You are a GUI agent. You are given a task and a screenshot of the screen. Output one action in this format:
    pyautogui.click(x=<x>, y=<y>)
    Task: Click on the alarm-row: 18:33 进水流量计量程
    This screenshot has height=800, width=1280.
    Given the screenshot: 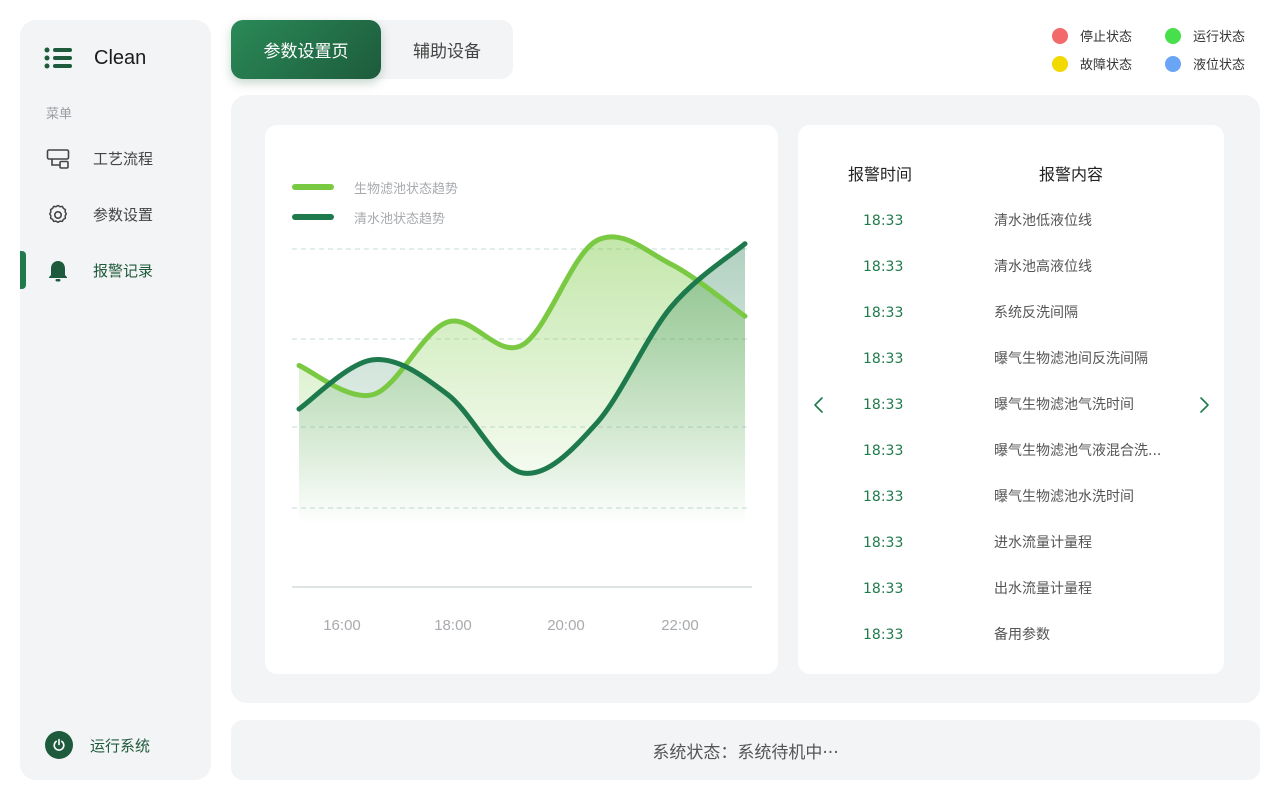 What is the action you would take?
    pyautogui.click(x=1011, y=543)
    